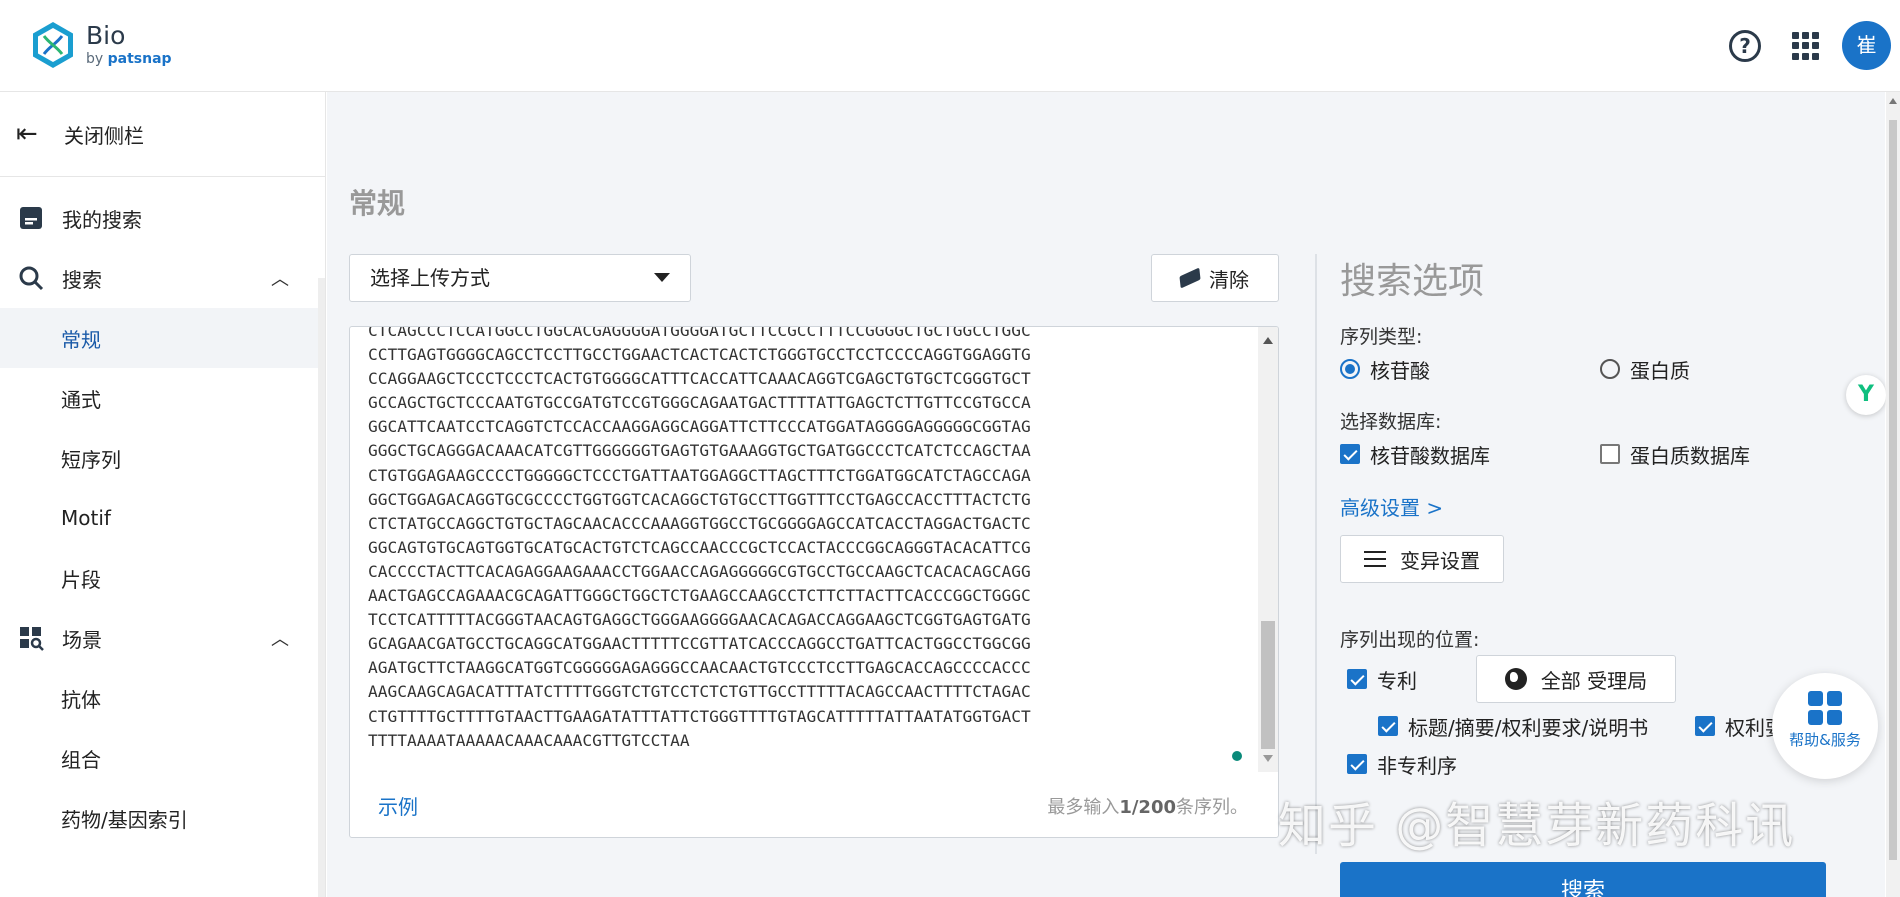  I want to click on user-avatar: 崔, so click(1866, 45).